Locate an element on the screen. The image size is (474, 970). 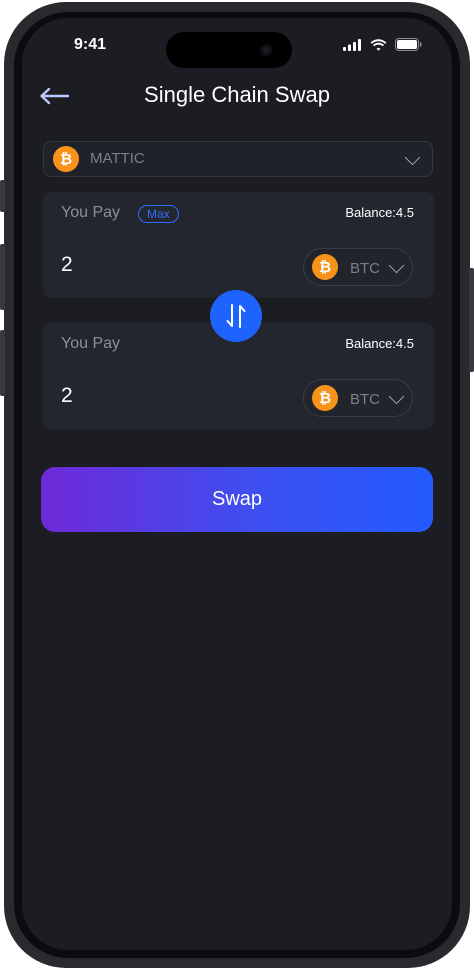
action-button is located at coordinates (2, 196).